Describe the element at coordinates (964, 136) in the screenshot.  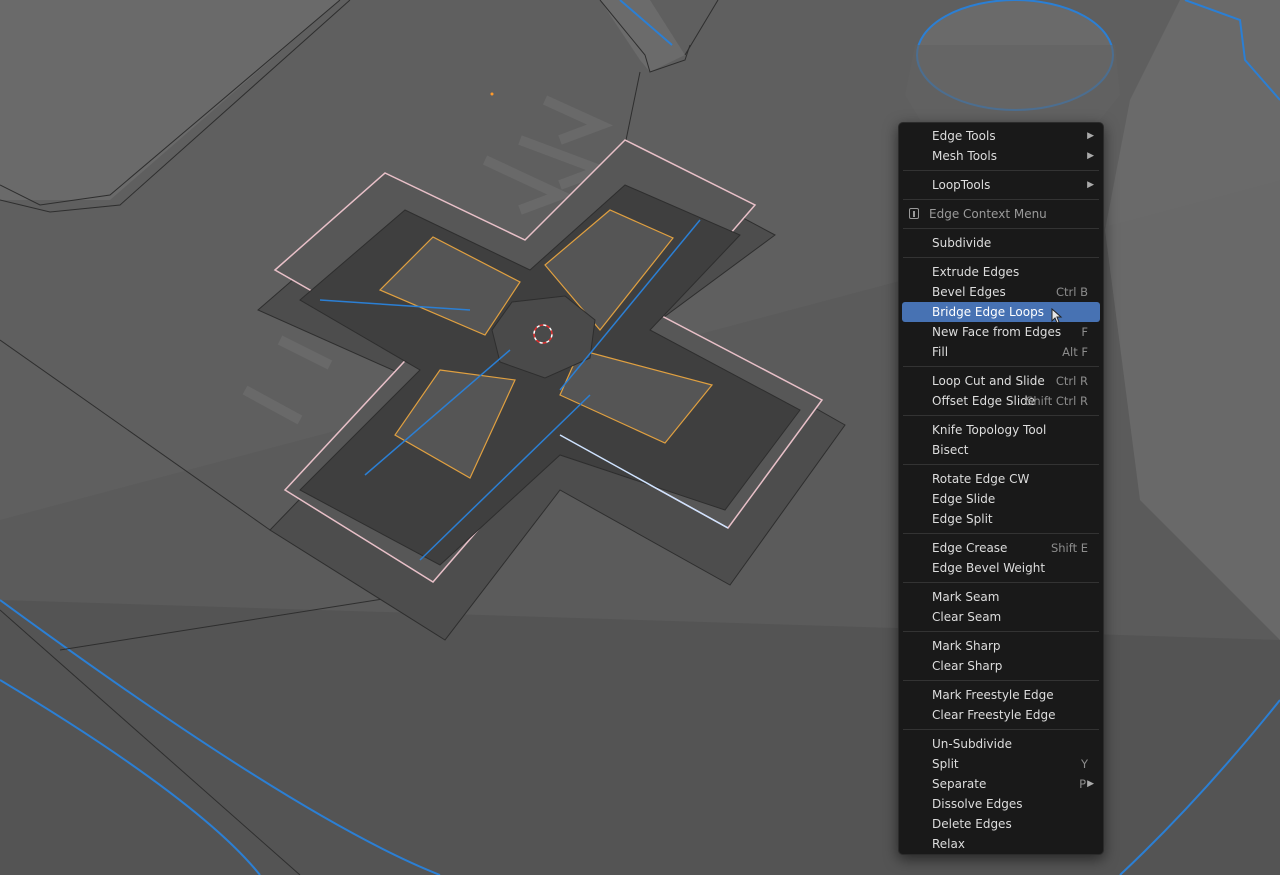
I see `menu-item-label: Edge Tools` at that location.